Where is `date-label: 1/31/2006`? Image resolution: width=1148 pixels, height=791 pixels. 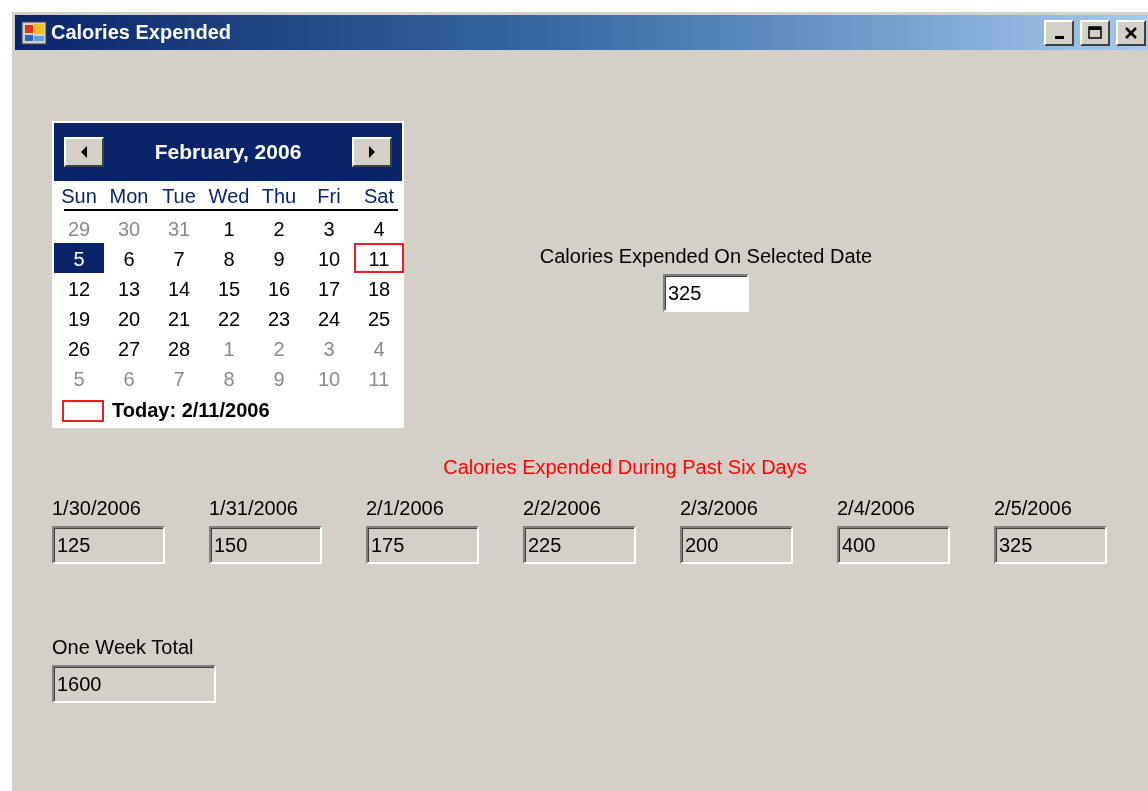
date-label: 1/31/2006 is located at coordinates (254, 508).